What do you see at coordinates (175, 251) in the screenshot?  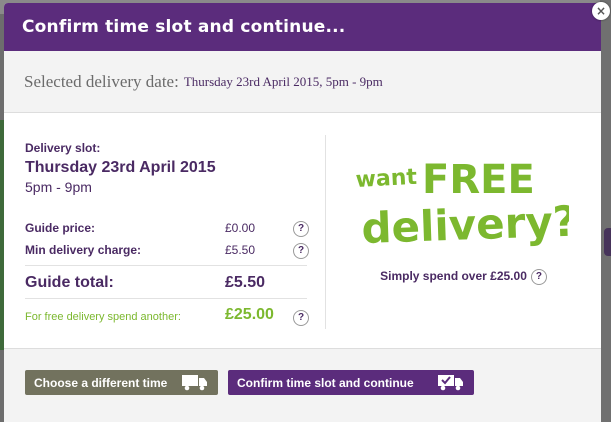 I see `min-charge-row: Min delivery charge: £5.50 ?` at bounding box center [175, 251].